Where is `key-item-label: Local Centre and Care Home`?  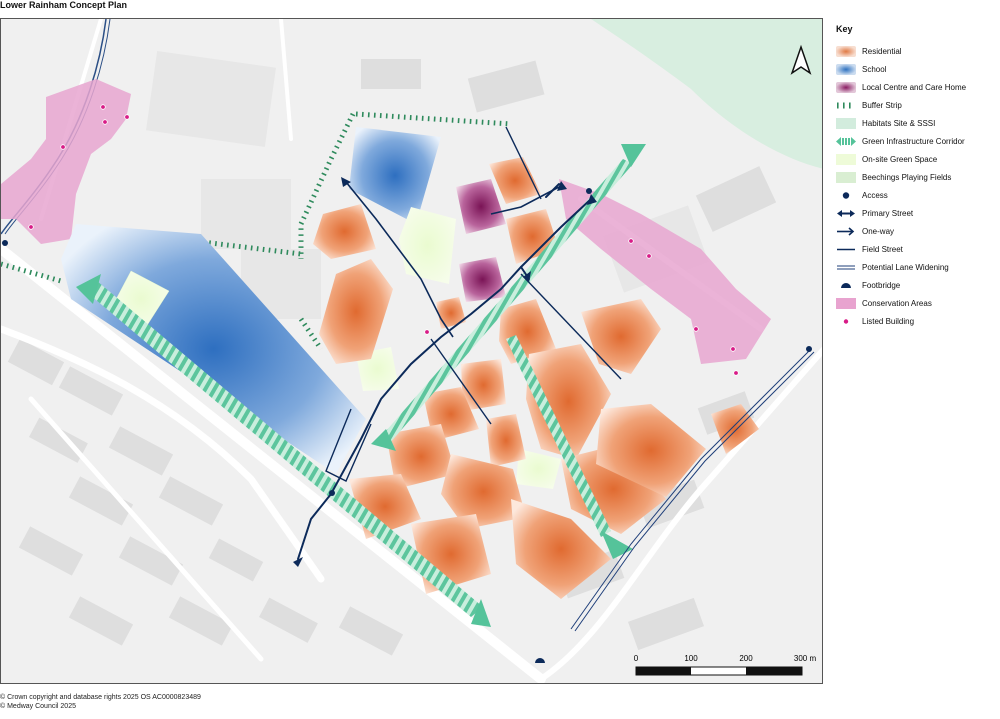
key-item-label: Local Centre and Care Home is located at coordinates (914, 87).